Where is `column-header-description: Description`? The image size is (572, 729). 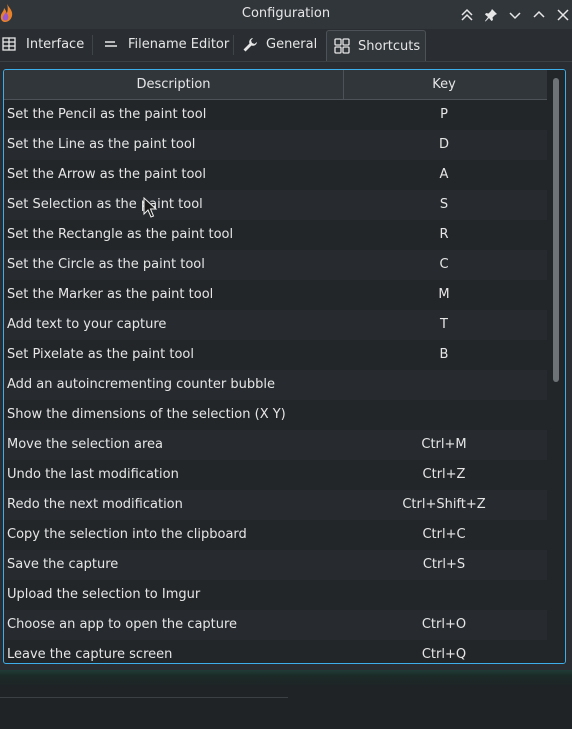 column-header-description: Description is located at coordinates (174, 84).